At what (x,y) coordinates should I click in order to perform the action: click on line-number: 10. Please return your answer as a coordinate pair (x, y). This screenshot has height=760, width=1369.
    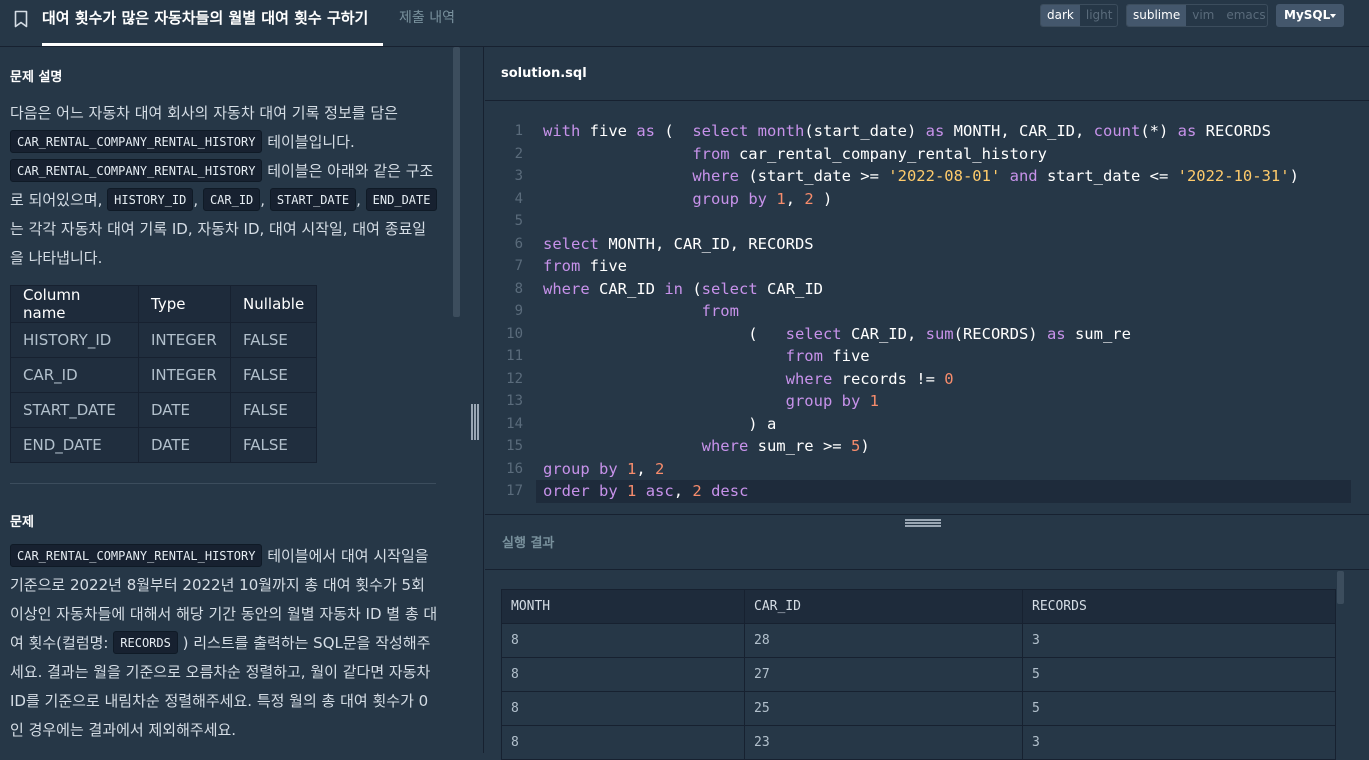
    Looking at the image, I should click on (514, 333).